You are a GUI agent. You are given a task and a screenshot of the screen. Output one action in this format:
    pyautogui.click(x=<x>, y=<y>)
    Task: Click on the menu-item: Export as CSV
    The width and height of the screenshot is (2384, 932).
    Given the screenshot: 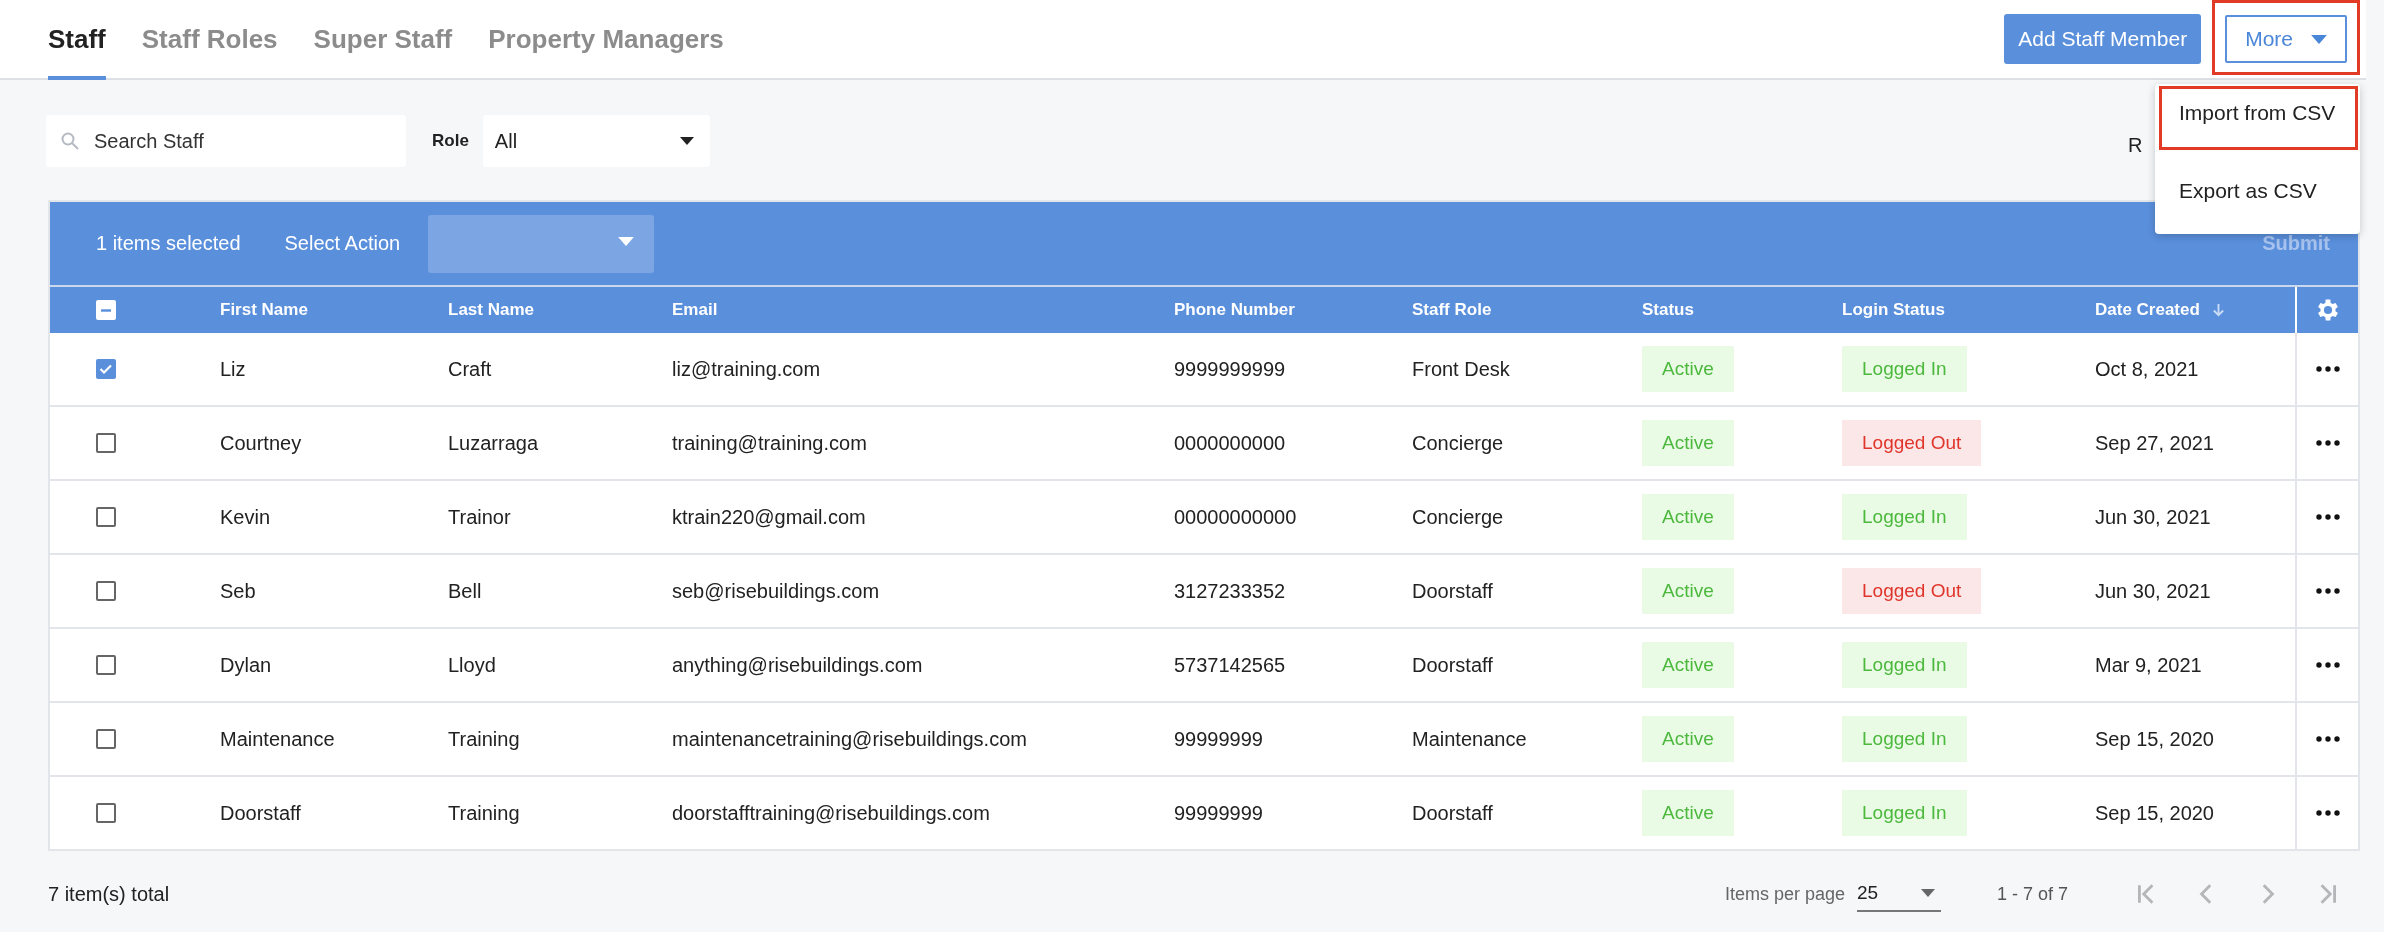 What is the action you would take?
    pyautogui.click(x=2248, y=191)
    